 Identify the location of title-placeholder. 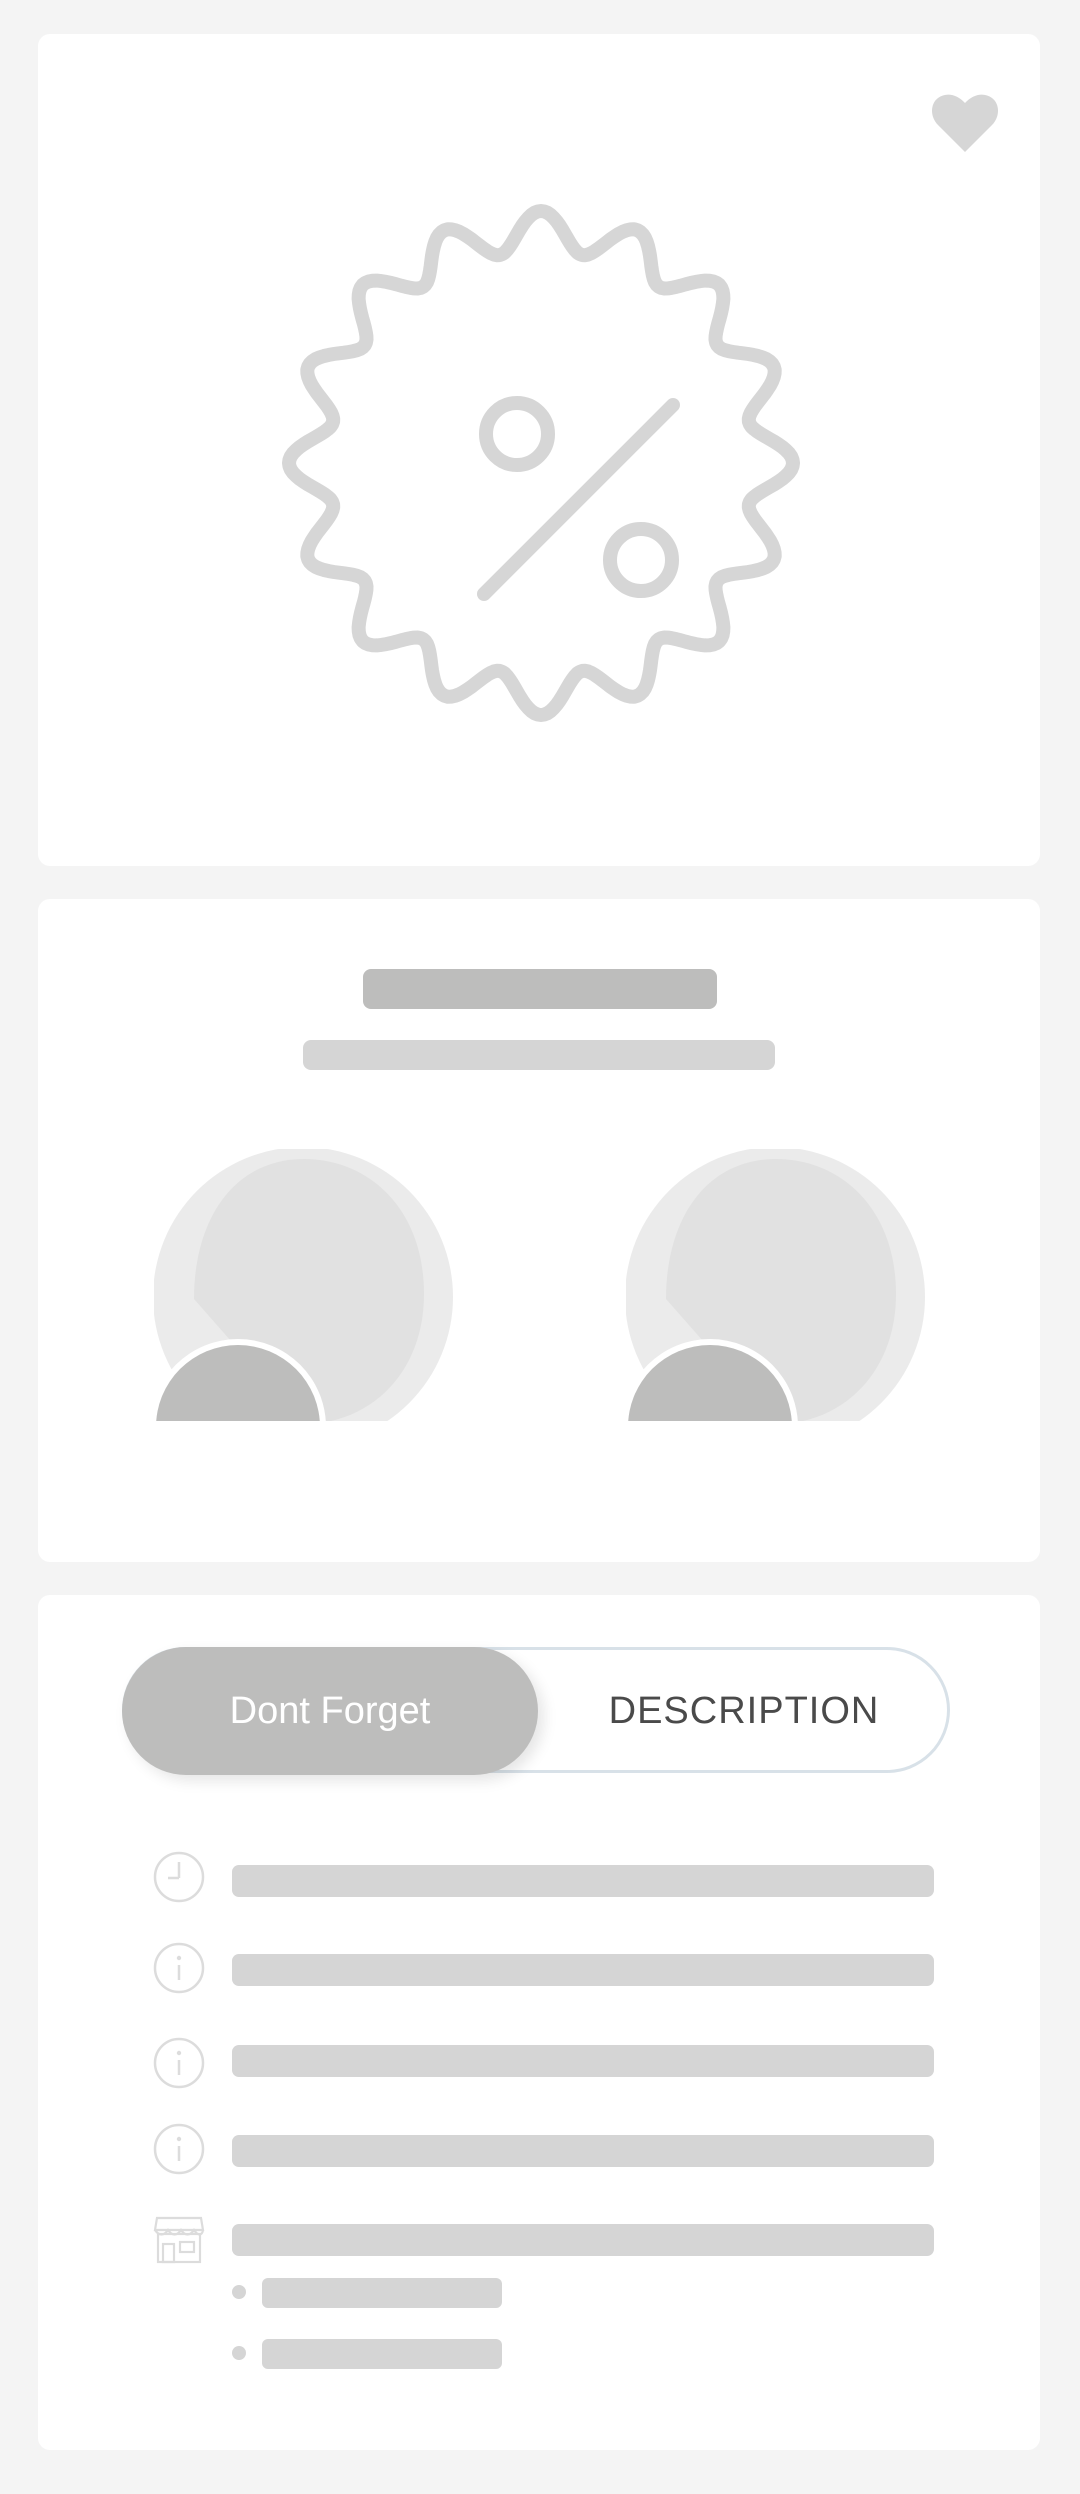
(540, 989).